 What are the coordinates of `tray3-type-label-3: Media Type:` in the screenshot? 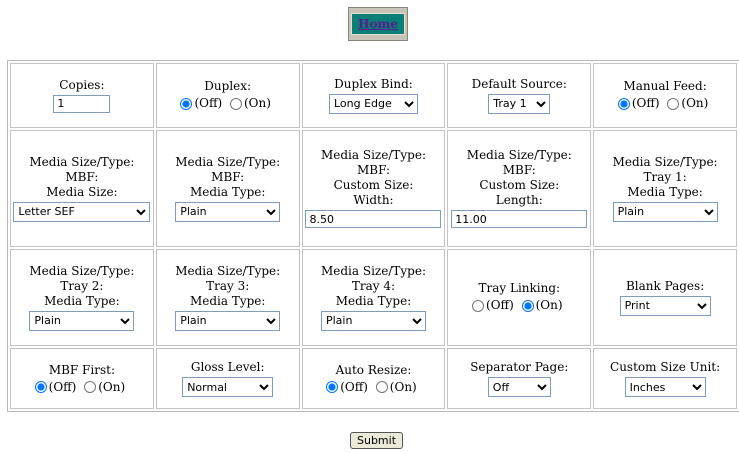 It's located at (227, 300).